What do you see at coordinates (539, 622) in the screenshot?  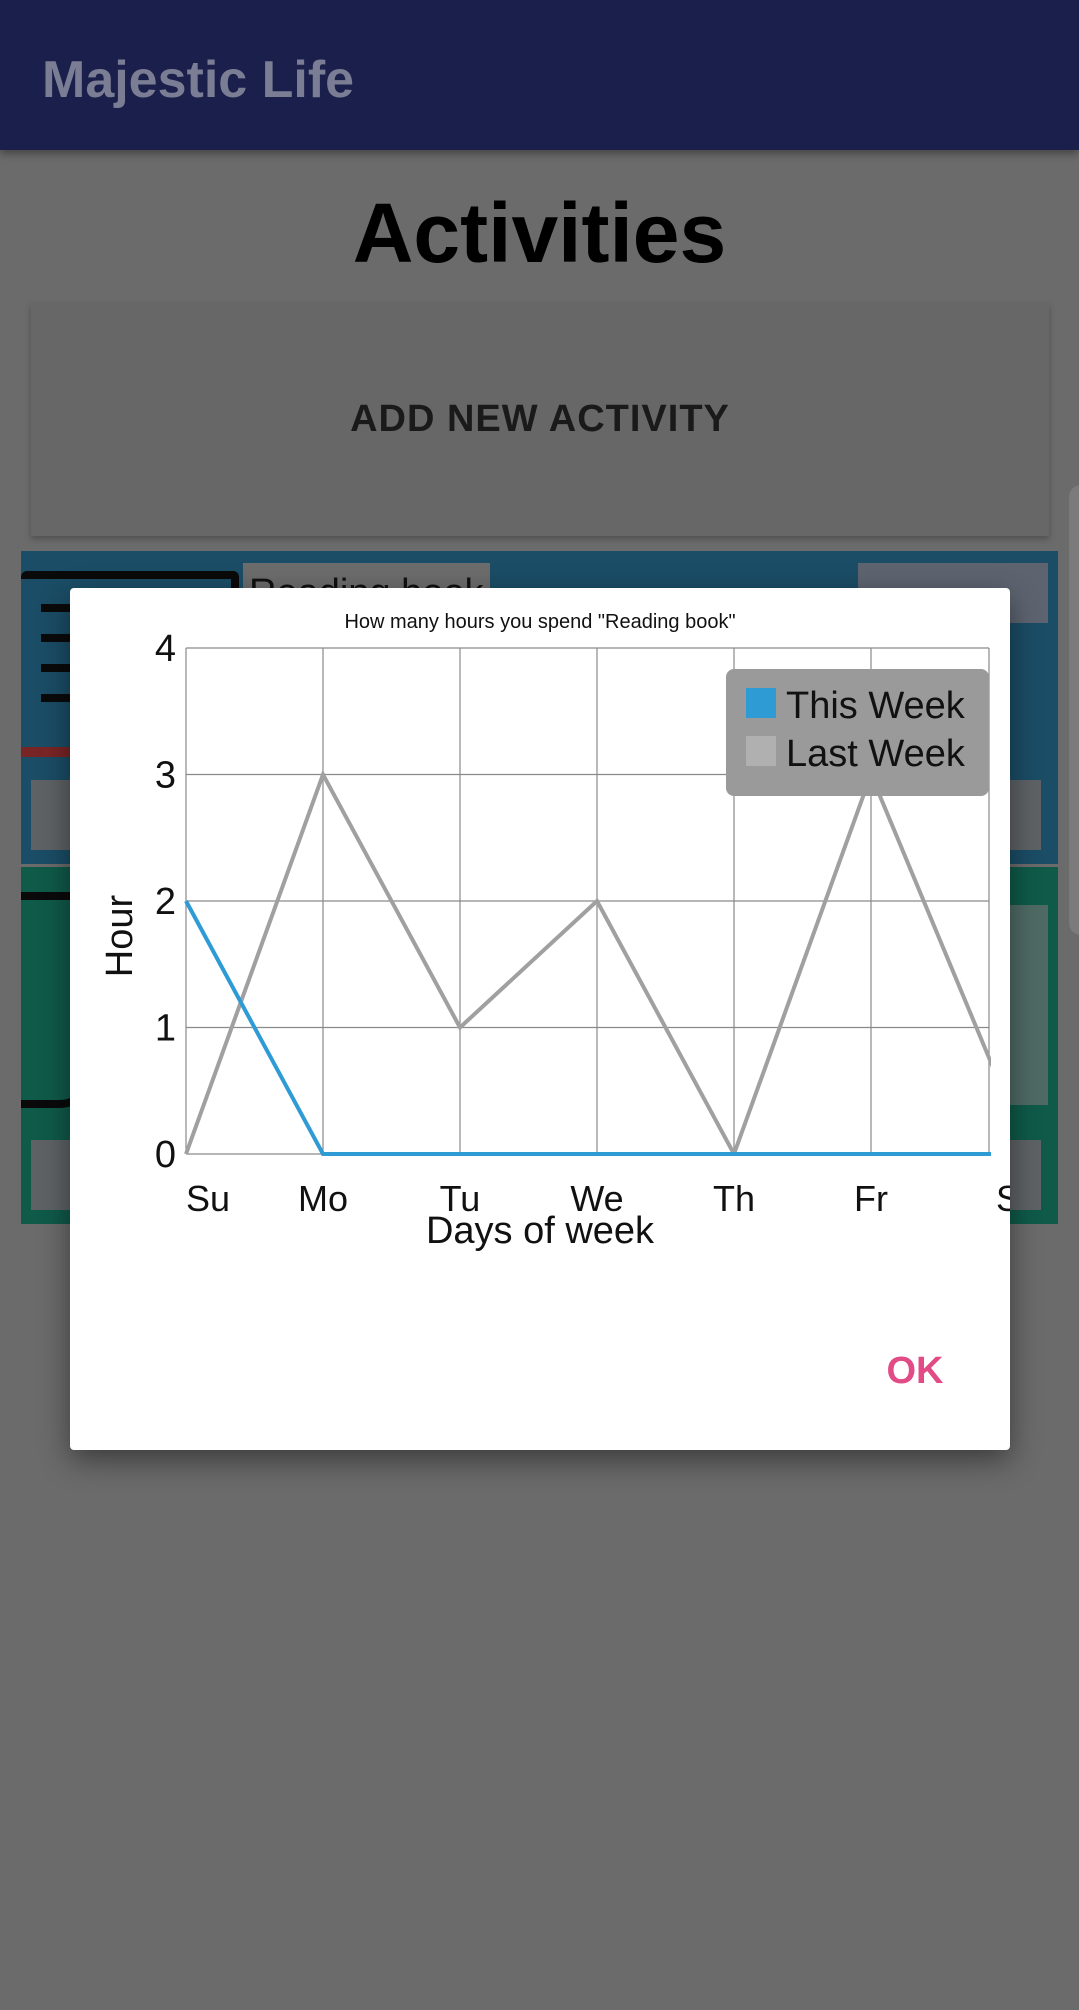 I see `chart-title: How many hours you spend "Reading book"` at bounding box center [539, 622].